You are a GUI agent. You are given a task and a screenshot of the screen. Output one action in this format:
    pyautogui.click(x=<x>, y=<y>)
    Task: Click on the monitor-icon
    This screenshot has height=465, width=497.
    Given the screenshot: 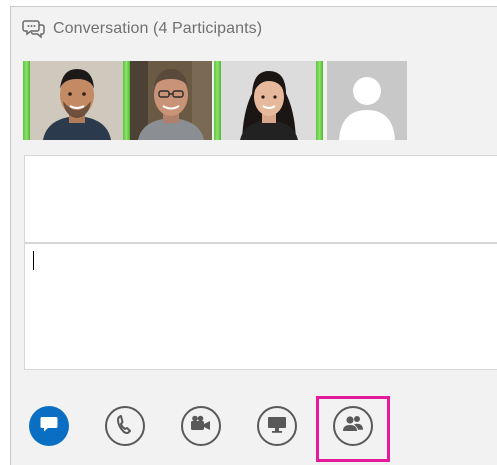 What is the action you would take?
    pyautogui.click(x=277, y=426)
    